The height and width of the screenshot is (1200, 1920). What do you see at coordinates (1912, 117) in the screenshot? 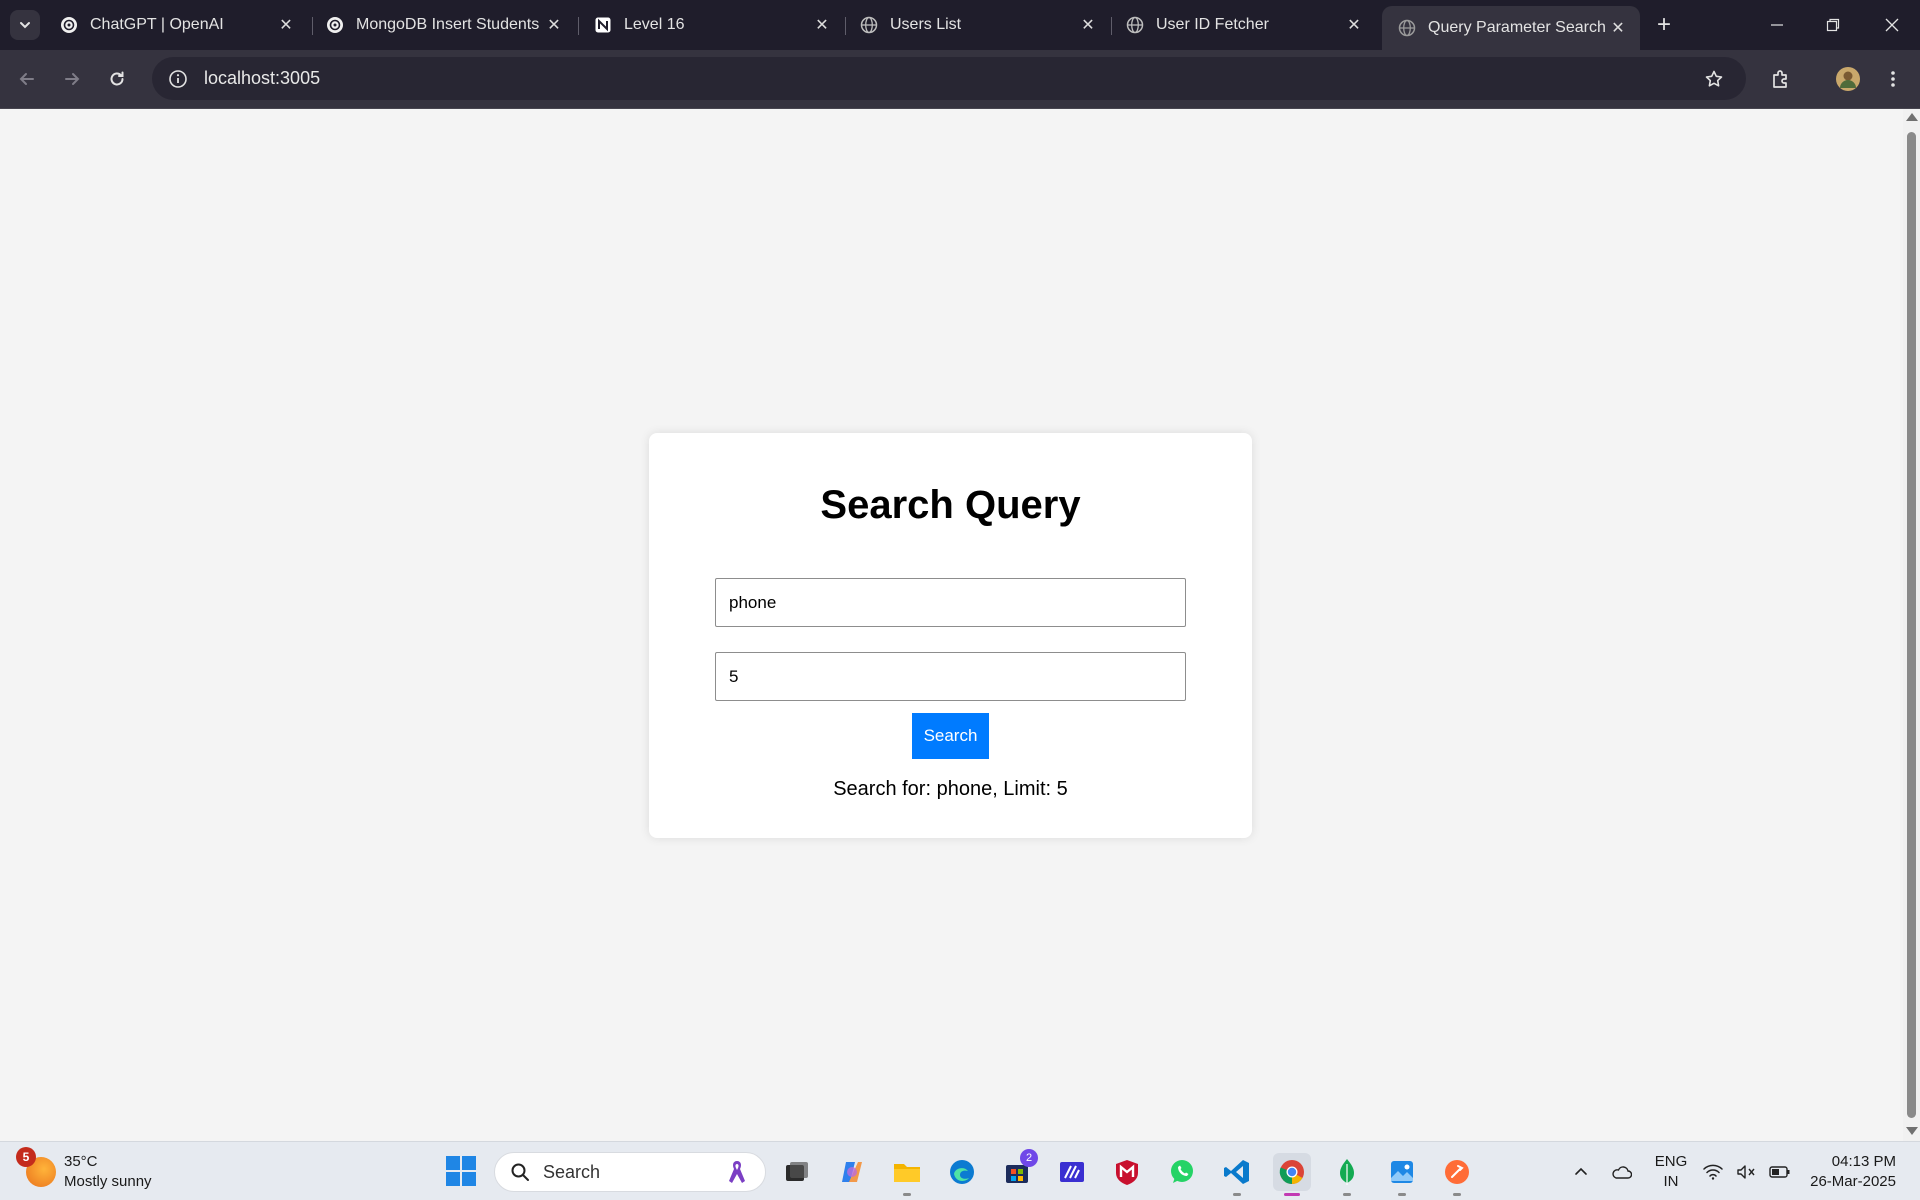
I see `scroll-up-arrow-icon` at bounding box center [1912, 117].